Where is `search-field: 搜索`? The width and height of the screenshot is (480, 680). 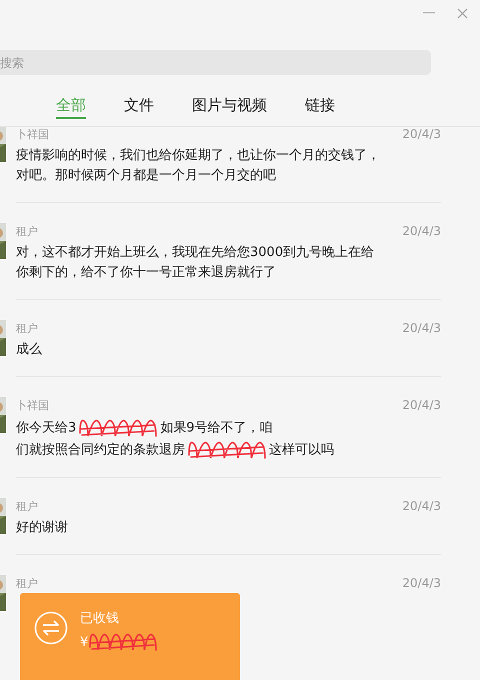 search-field: 搜索 is located at coordinates (215, 62).